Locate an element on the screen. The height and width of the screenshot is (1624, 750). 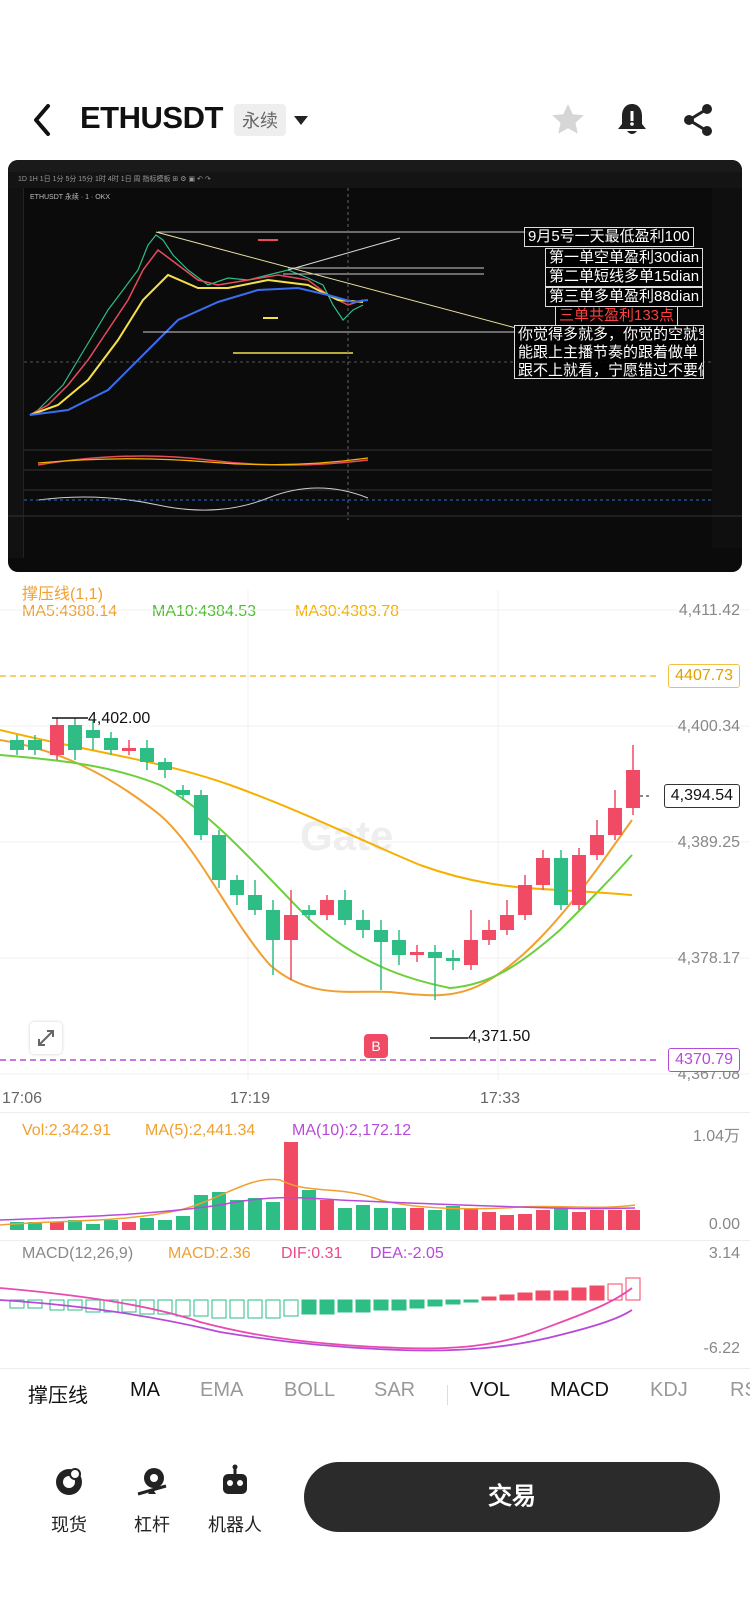
star-icon is located at coordinates (568, 120).